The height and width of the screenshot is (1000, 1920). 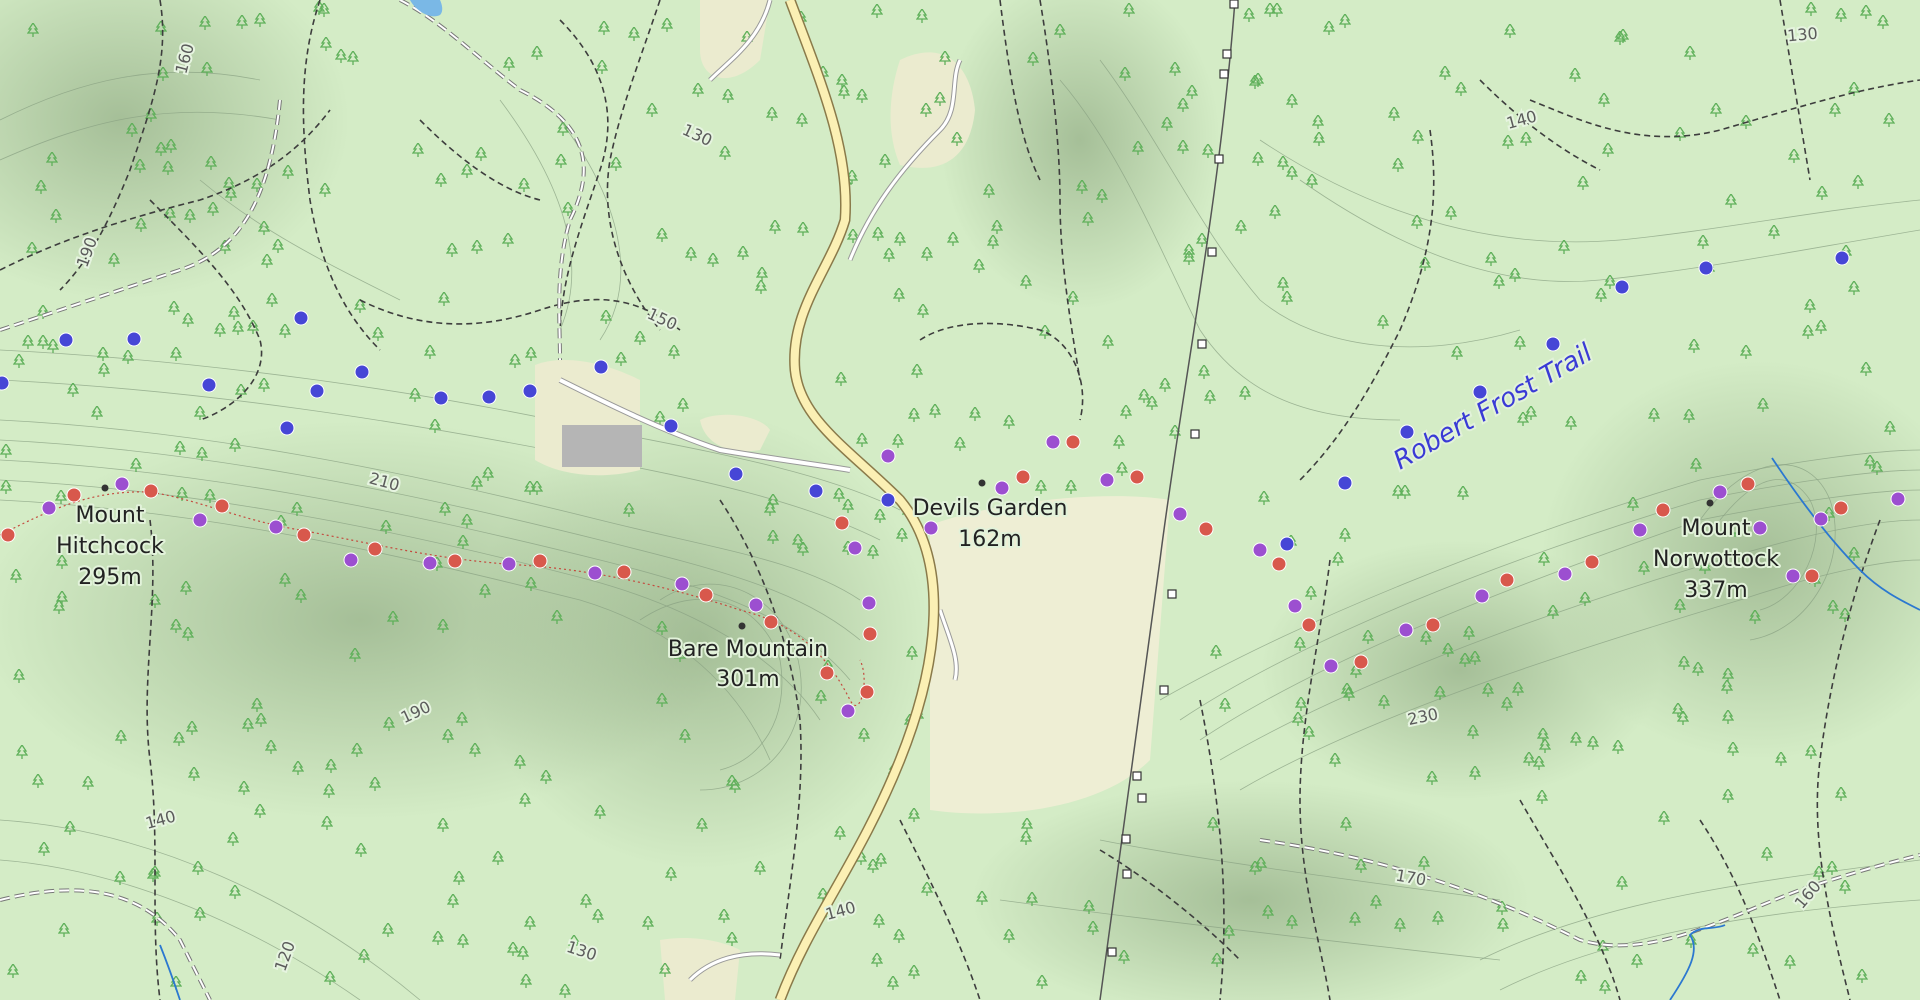 I want to click on peak-label-bare-mountain: Bare Mountain, so click(x=748, y=649).